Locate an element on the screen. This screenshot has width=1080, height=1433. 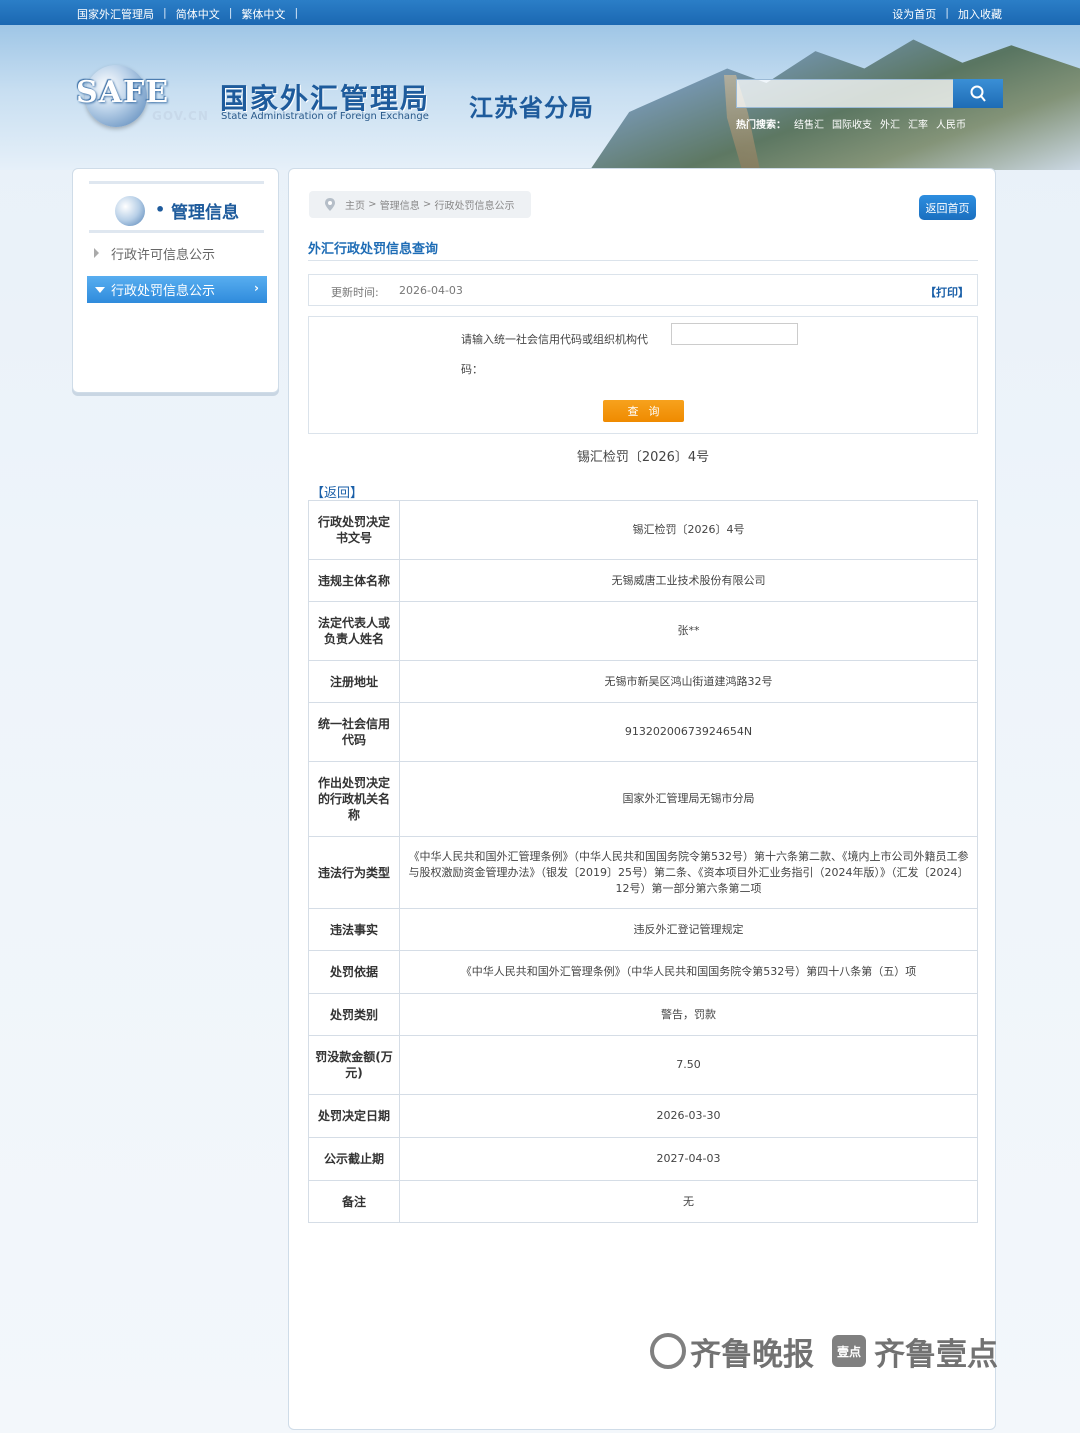
sidebar-header: • 管理信息 is located at coordinates (176, 207).